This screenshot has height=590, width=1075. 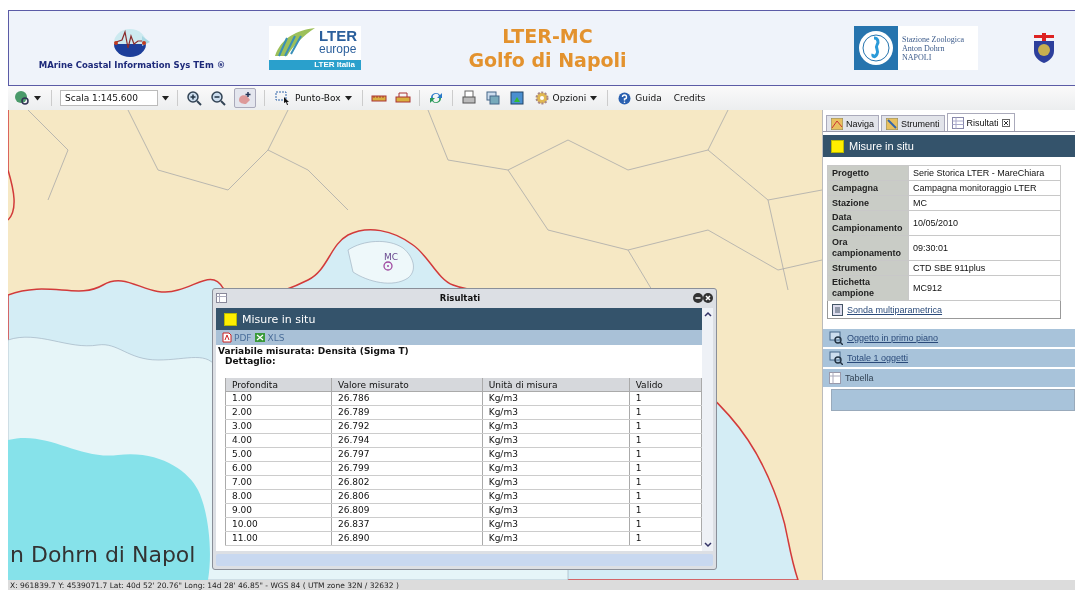 I want to click on lter-logo-band: LTER Italia, so click(x=315, y=65).